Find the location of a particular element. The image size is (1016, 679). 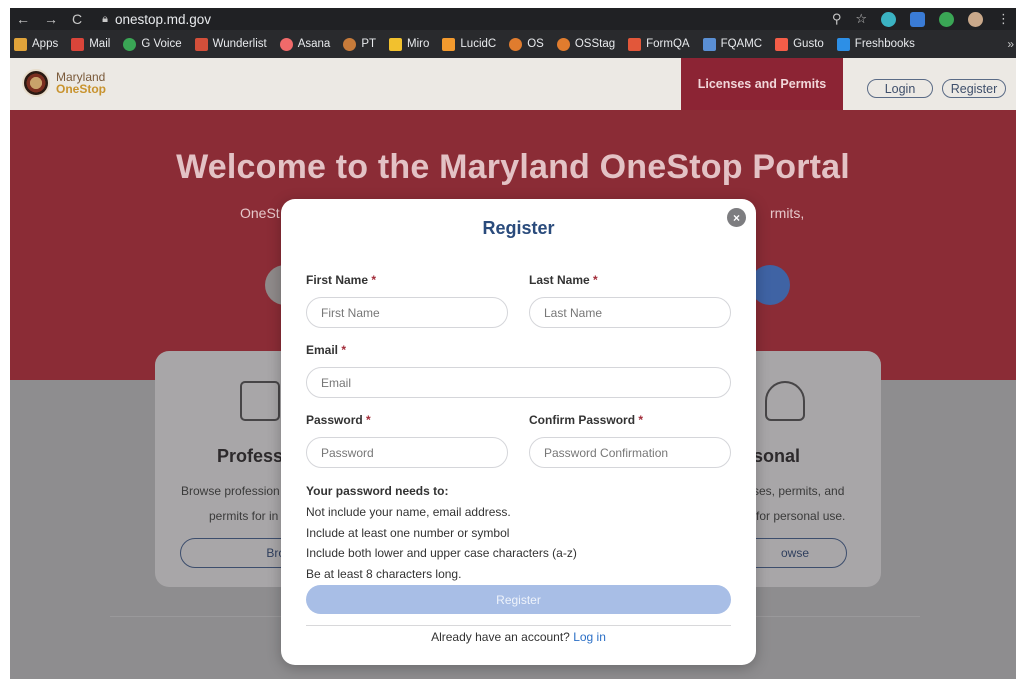

toolbar-actions: ⚲ ☆ ⋮ is located at coordinates (921, 19).